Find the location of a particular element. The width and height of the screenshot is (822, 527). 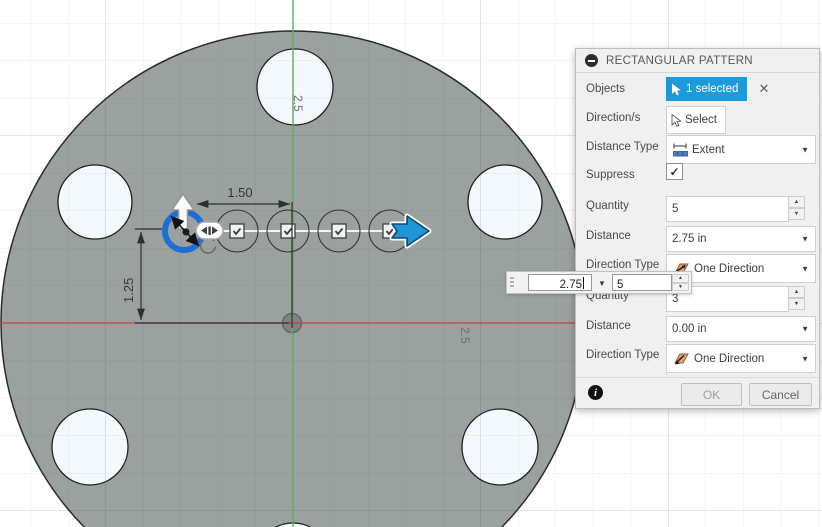

quantity1-spinner is located at coordinates (796, 208).